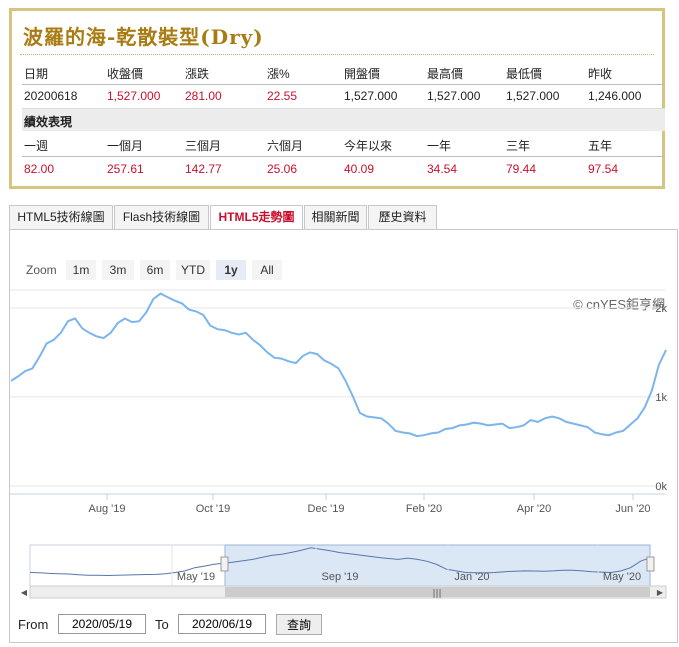 The height and width of the screenshot is (647, 679). I want to click on performance-value-cell: 34.54, so click(442, 169).